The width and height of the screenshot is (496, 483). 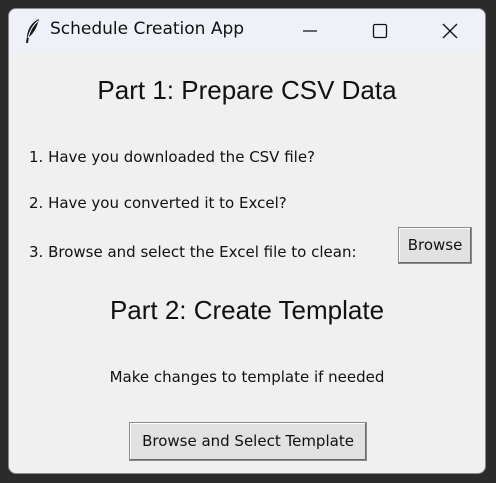 What do you see at coordinates (247, 31) in the screenshot?
I see `title-bar: Schedule Creation App` at bounding box center [247, 31].